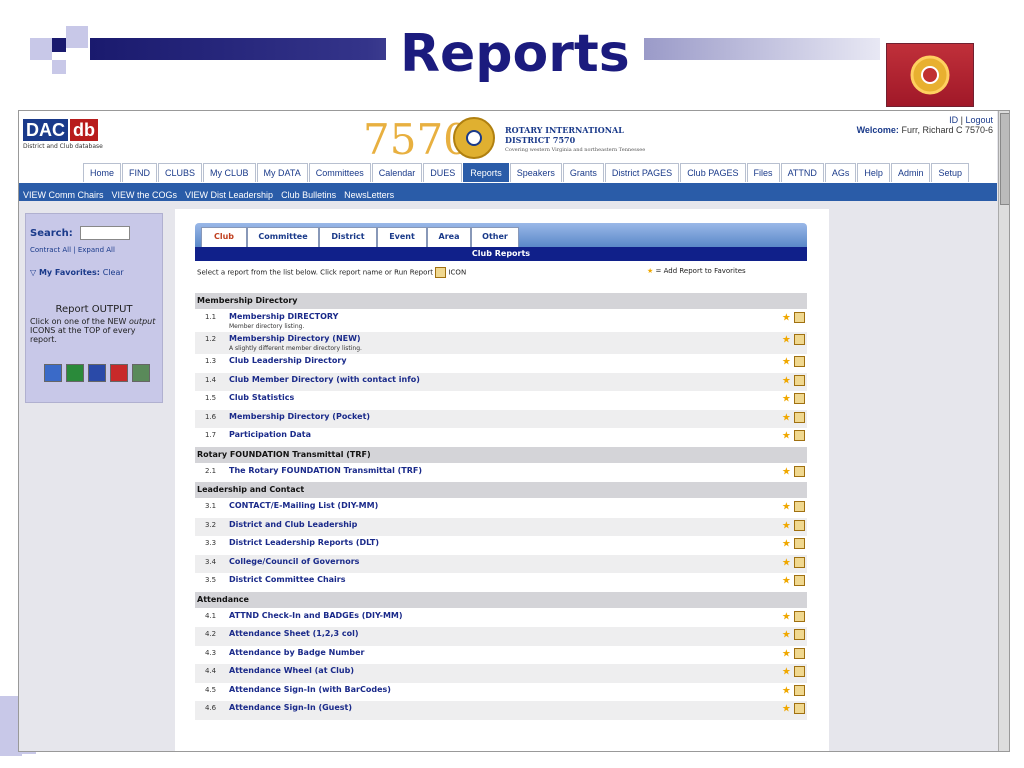 The image size is (1024, 768). What do you see at coordinates (443, 172) in the screenshot?
I see `nav-item-dues: DUES` at bounding box center [443, 172].